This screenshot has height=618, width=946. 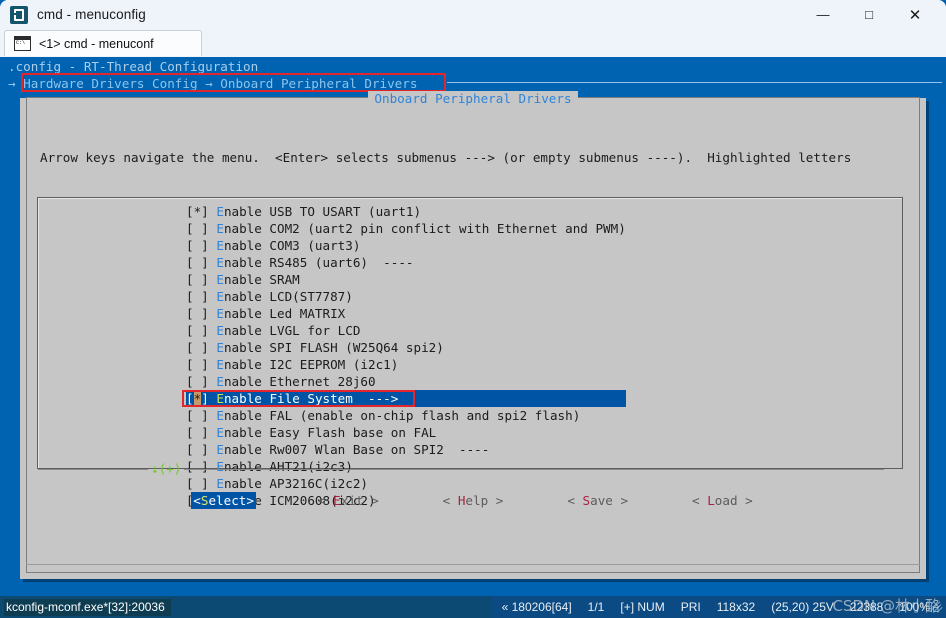 I want to click on status-segment: PRI, so click(x=690, y=607).